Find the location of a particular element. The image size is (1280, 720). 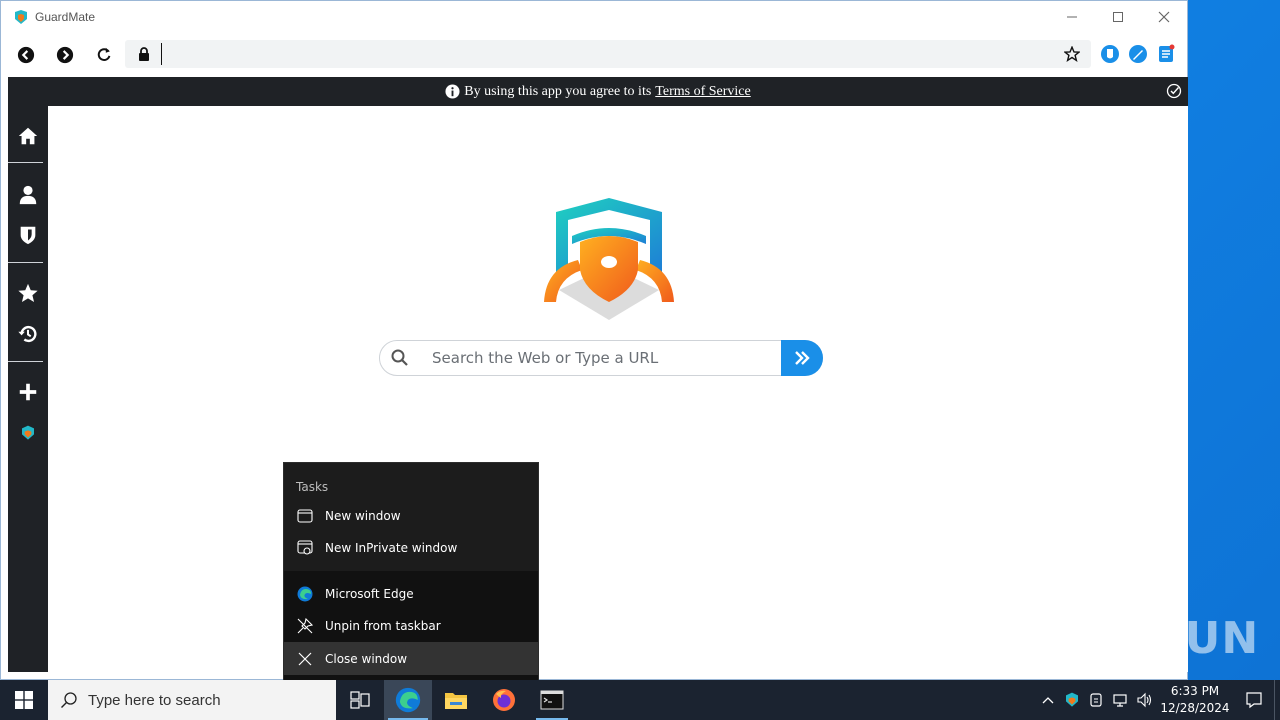

taskbar-terminal is located at coordinates (552, 700).